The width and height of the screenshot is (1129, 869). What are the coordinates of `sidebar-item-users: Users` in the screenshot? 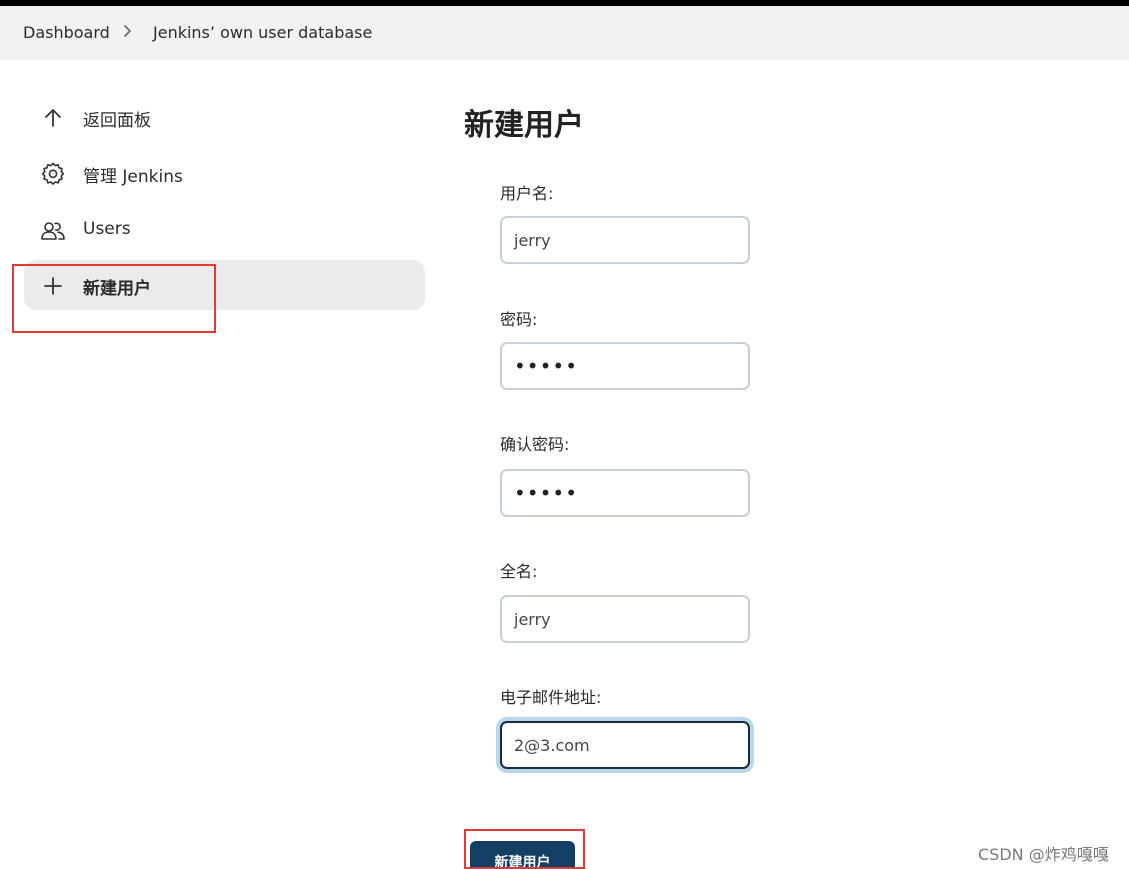 It's located at (224, 230).